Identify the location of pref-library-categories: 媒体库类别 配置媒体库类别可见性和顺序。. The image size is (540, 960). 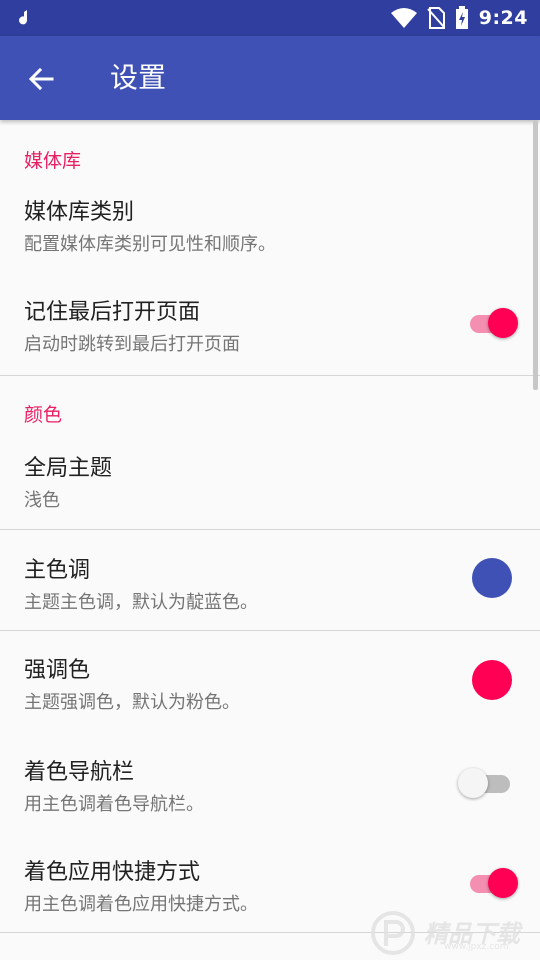
(270, 220).